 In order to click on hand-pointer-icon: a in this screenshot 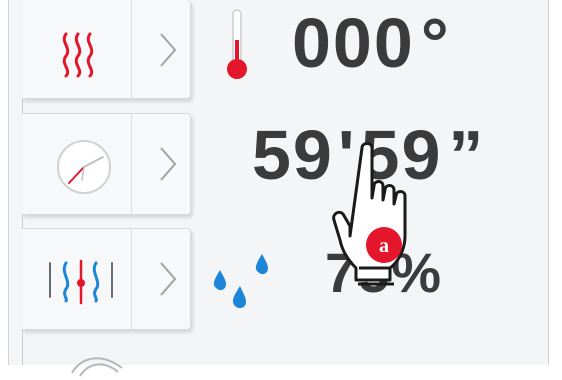, I will do `click(369, 214)`.